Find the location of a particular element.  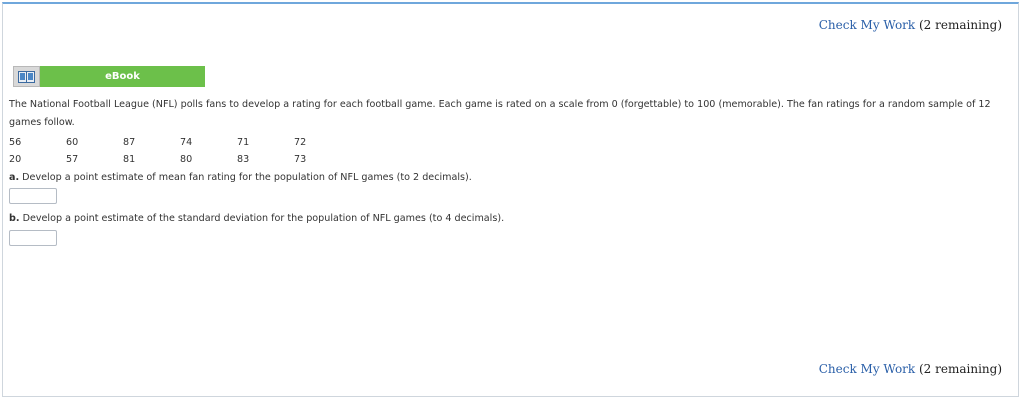

rating-value: 56 is located at coordinates (15, 142).